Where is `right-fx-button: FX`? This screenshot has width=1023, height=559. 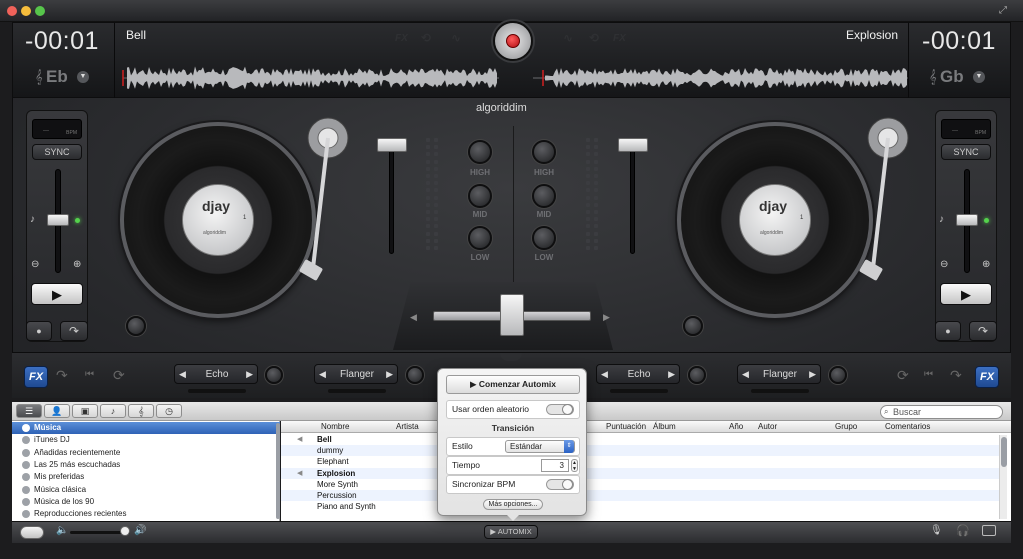
right-fx-button: FX is located at coordinates (987, 377).